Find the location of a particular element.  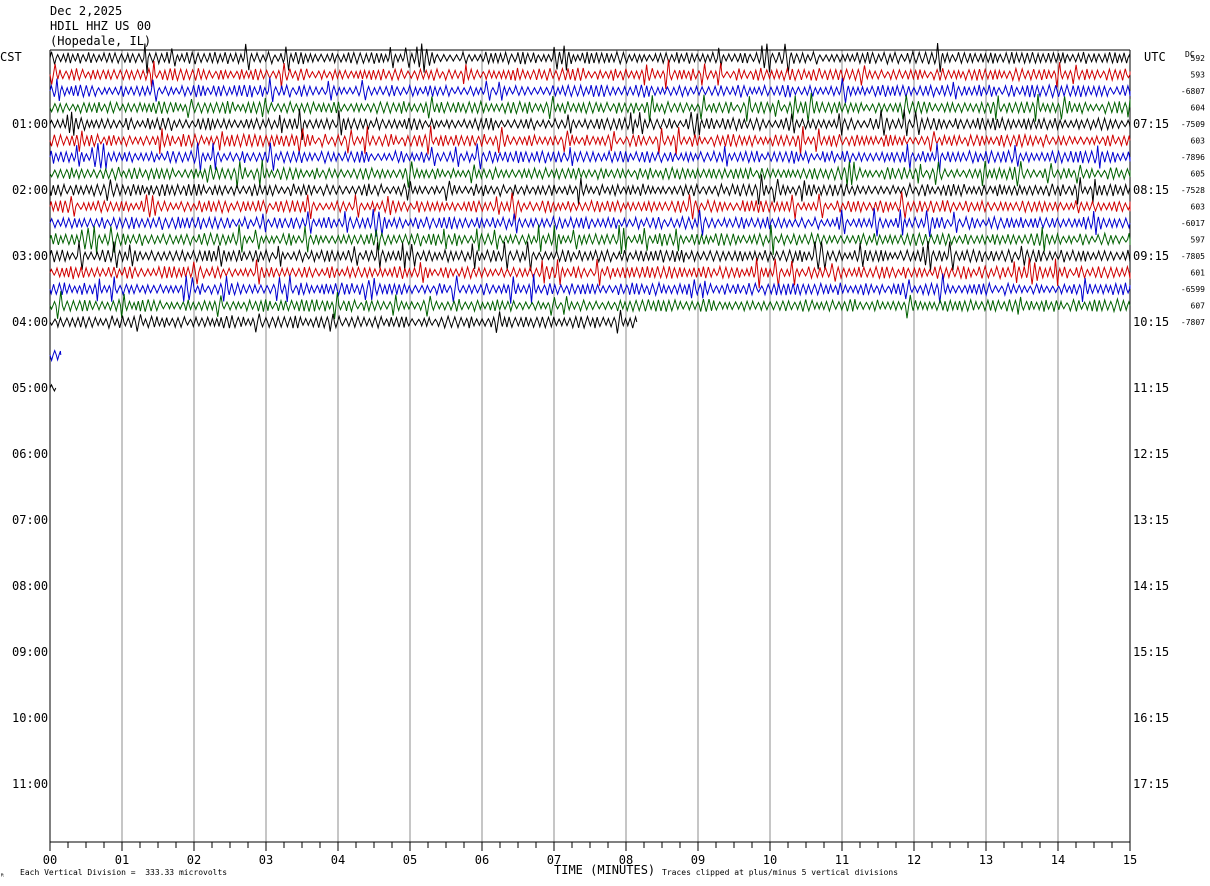

dc-offset-label: -7805 is located at coordinates (1193, 256).